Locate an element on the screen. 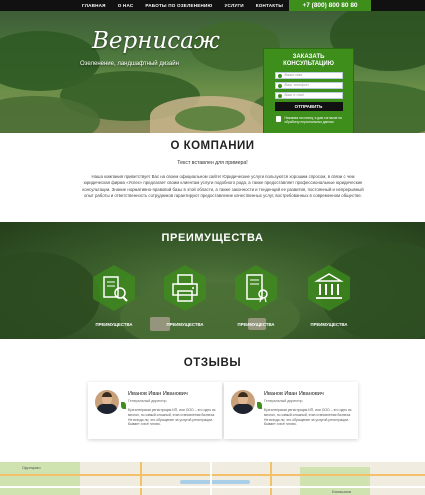 This screenshot has height=495, width=425. logo-subtitle: Озеленение, ландшафтный дизайн is located at coordinates (129, 64).